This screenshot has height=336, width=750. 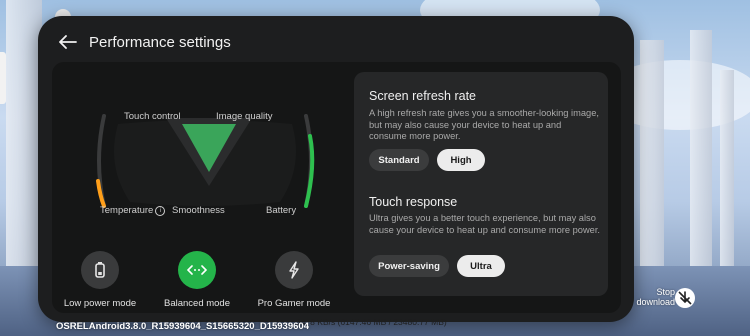 What do you see at coordinates (197, 303) in the screenshot?
I see `balanced-mode-label: Balanced mode` at bounding box center [197, 303].